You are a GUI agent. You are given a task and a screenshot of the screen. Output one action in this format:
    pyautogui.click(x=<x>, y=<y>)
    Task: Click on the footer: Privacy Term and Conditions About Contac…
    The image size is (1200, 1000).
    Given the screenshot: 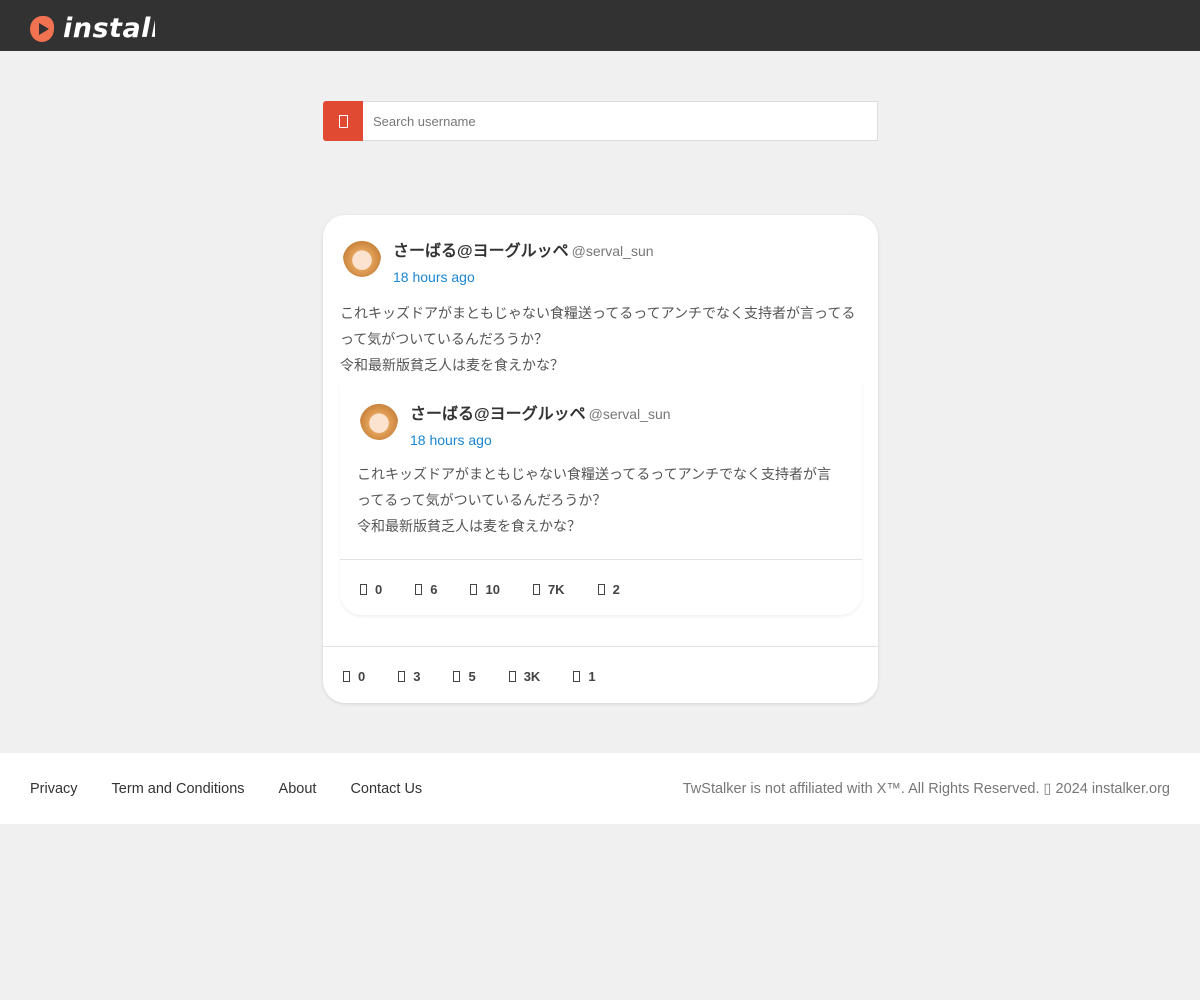 What is the action you would take?
    pyautogui.click(x=600, y=788)
    